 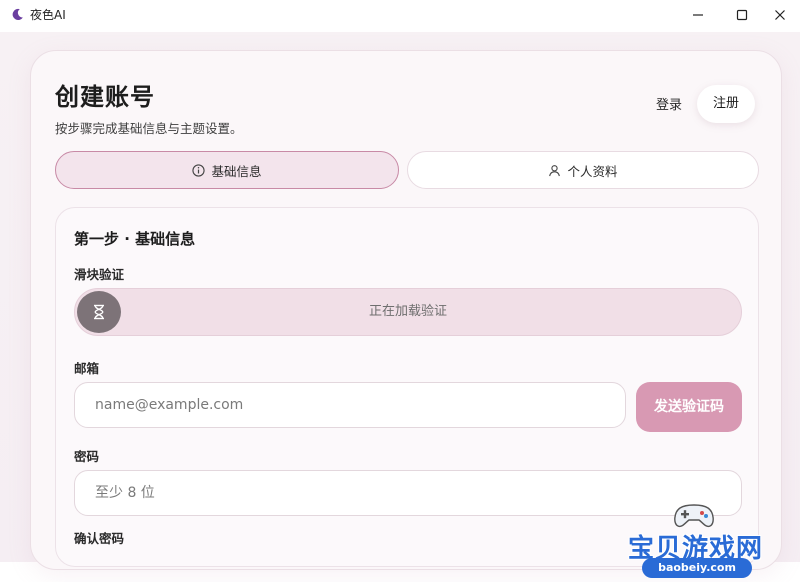 I want to click on info-icon, so click(x=199, y=170).